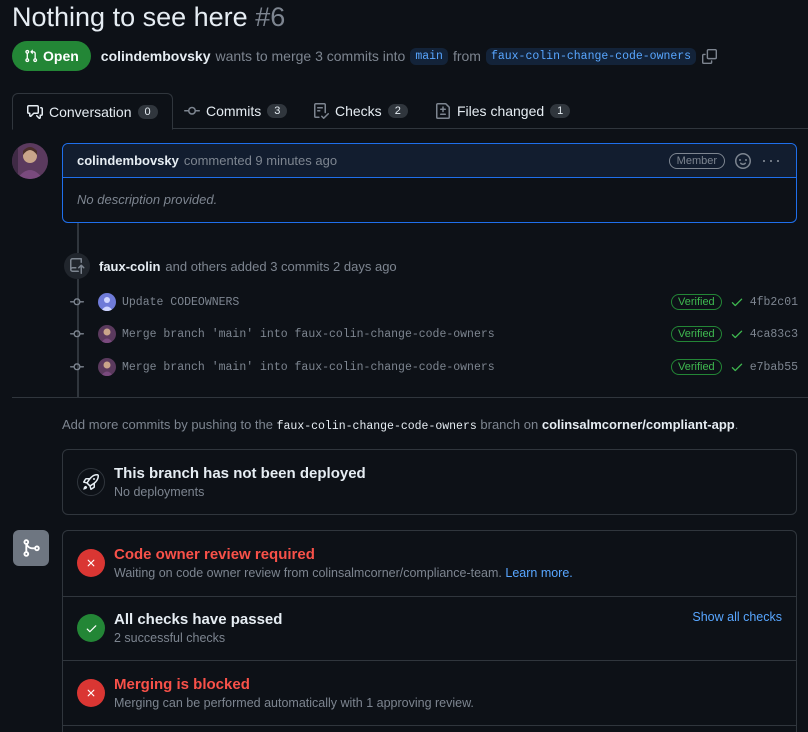 This screenshot has width=808, height=732. Describe the element at coordinates (310, 56) in the screenshot. I see `merge-text: wants to merge 3 commits into` at that location.